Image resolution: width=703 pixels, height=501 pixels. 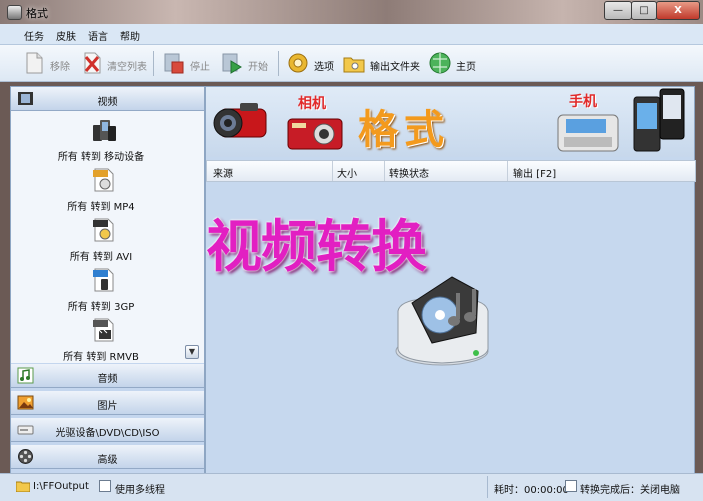 I want to click on column-source: 来源, so click(x=223, y=172).